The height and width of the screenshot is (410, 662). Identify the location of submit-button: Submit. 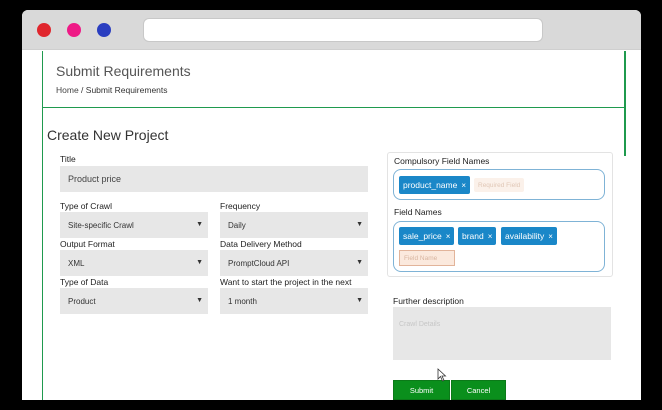
(421, 390).